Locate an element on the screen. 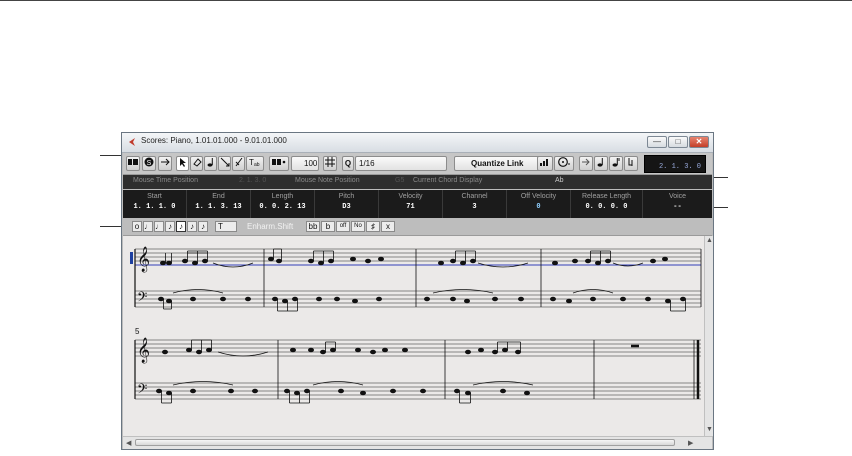  info-start-label: Start is located at coordinates (154, 196).